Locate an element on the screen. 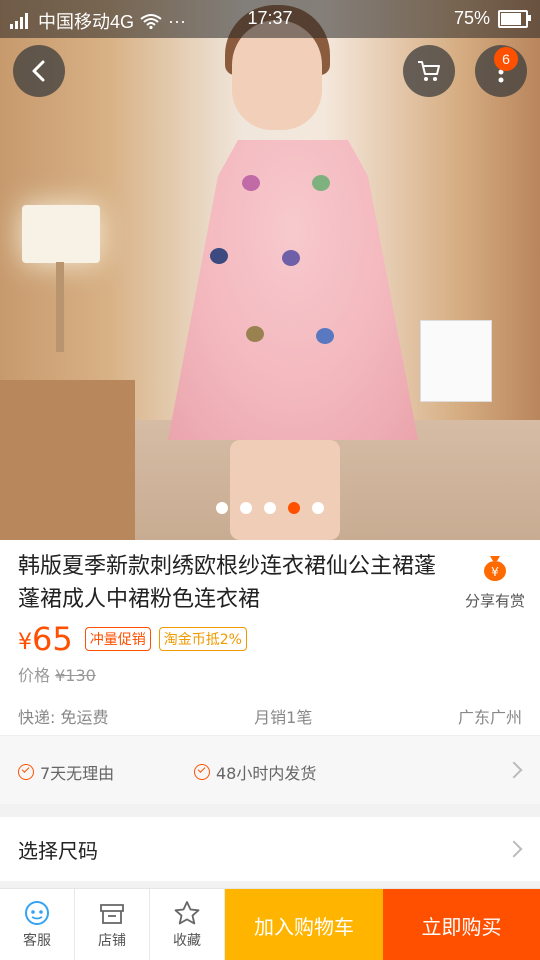 The width and height of the screenshot is (540, 960). share-label: 分享有赏 is located at coordinates (494, 601).